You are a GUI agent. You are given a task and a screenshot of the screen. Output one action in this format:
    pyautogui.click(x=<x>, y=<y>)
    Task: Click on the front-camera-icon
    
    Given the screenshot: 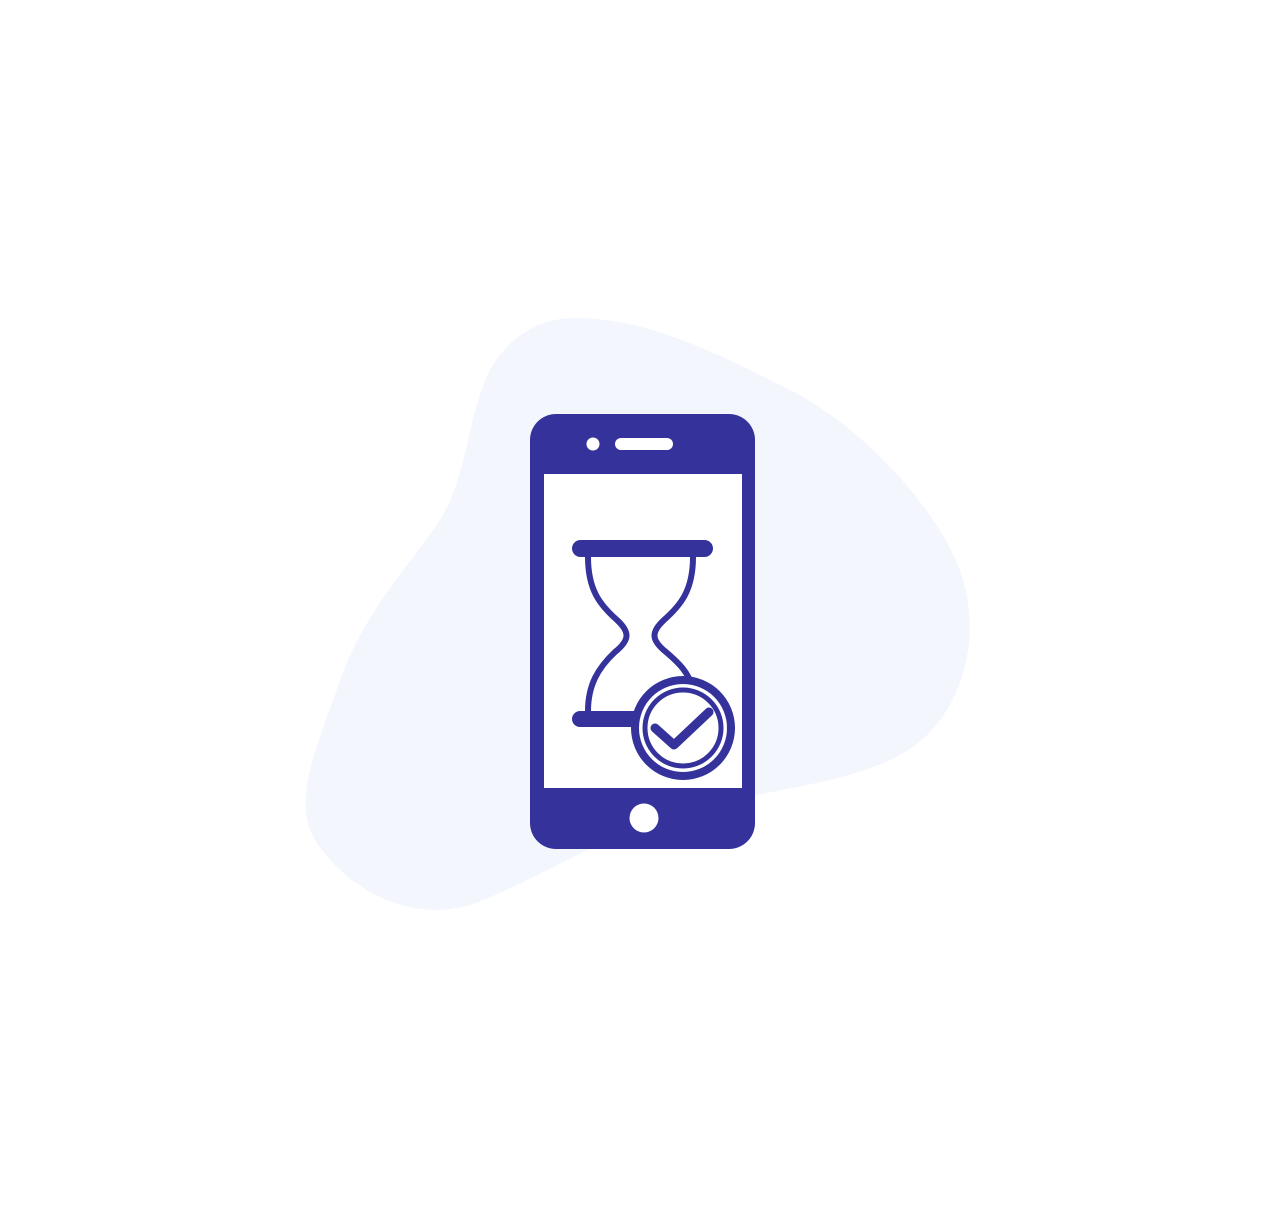 What is the action you would take?
    pyautogui.click(x=593, y=444)
    